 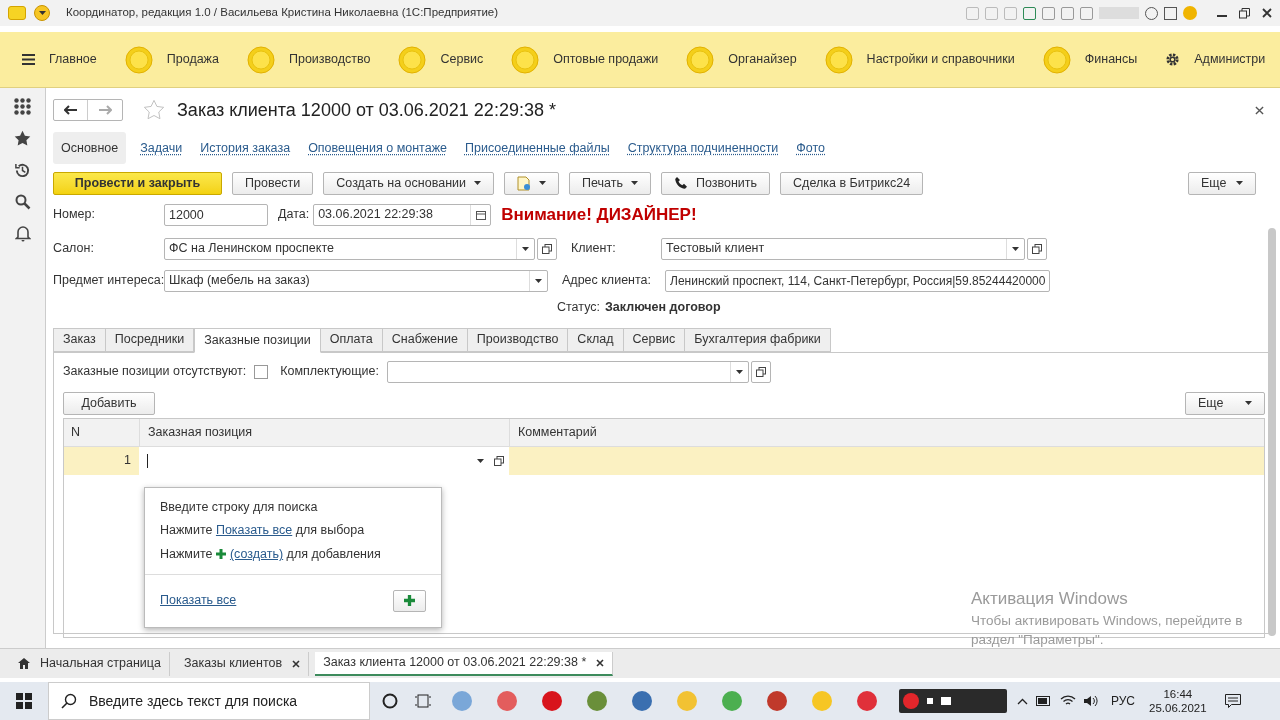 What do you see at coordinates (1090, 59) in the screenshot?
I see `section-item: Финансы` at bounding box center [1090, 59].